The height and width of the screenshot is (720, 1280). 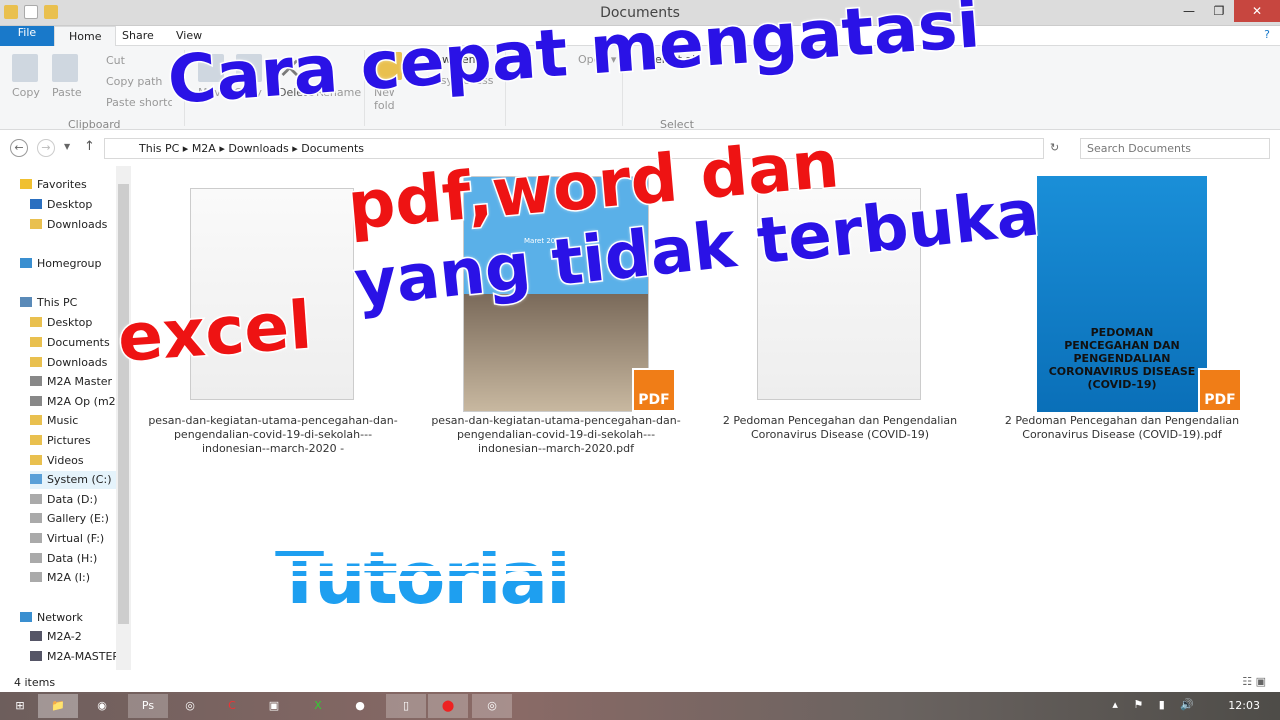 What do you see at coordinates (19, 148) in the screenshot?
I see `back-button: ←` at bounding box center [19, 148].